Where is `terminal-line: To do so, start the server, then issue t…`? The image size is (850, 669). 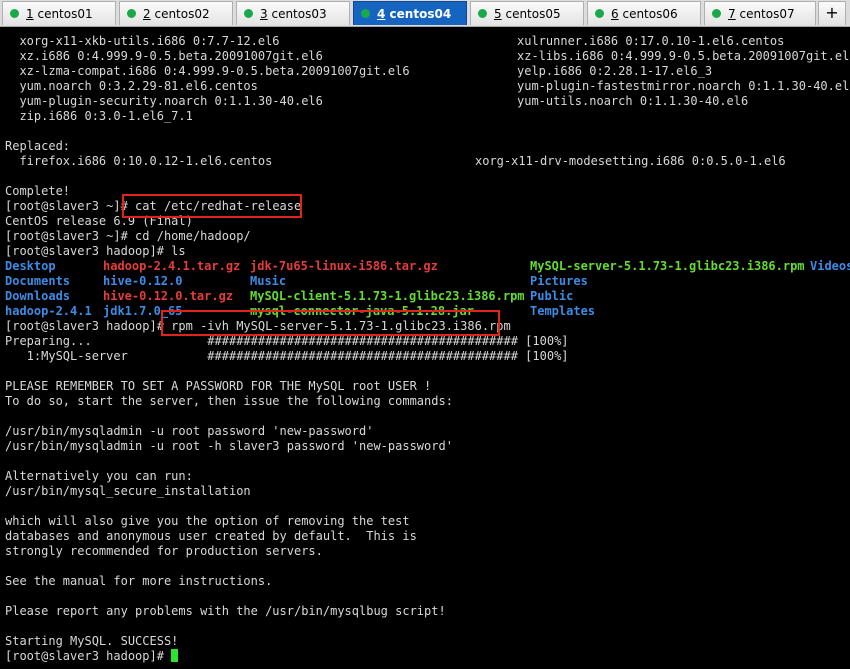 terminal-line: To do so, start the server, then issue t… is located at coordinates (229, 401).